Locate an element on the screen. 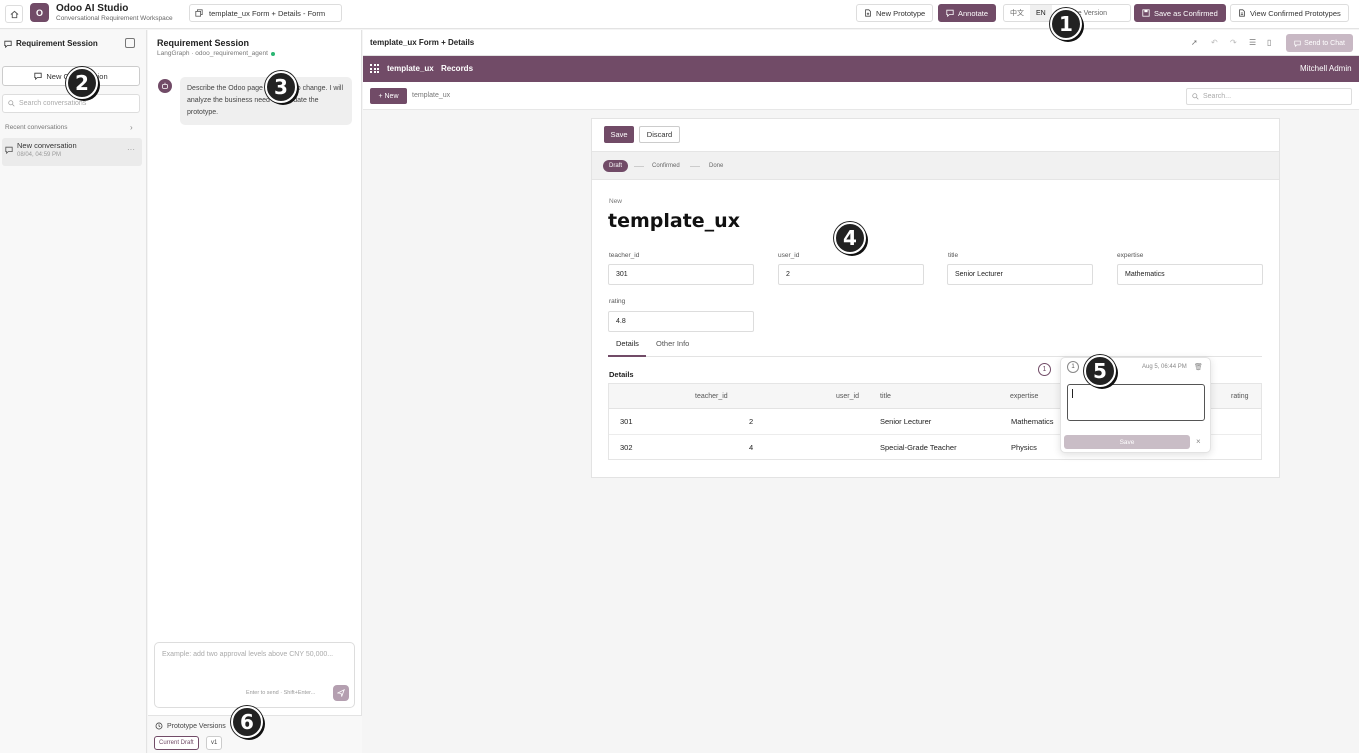  template-select-value: template_ux Form + Details - Form is located at coordinates (267, 13).